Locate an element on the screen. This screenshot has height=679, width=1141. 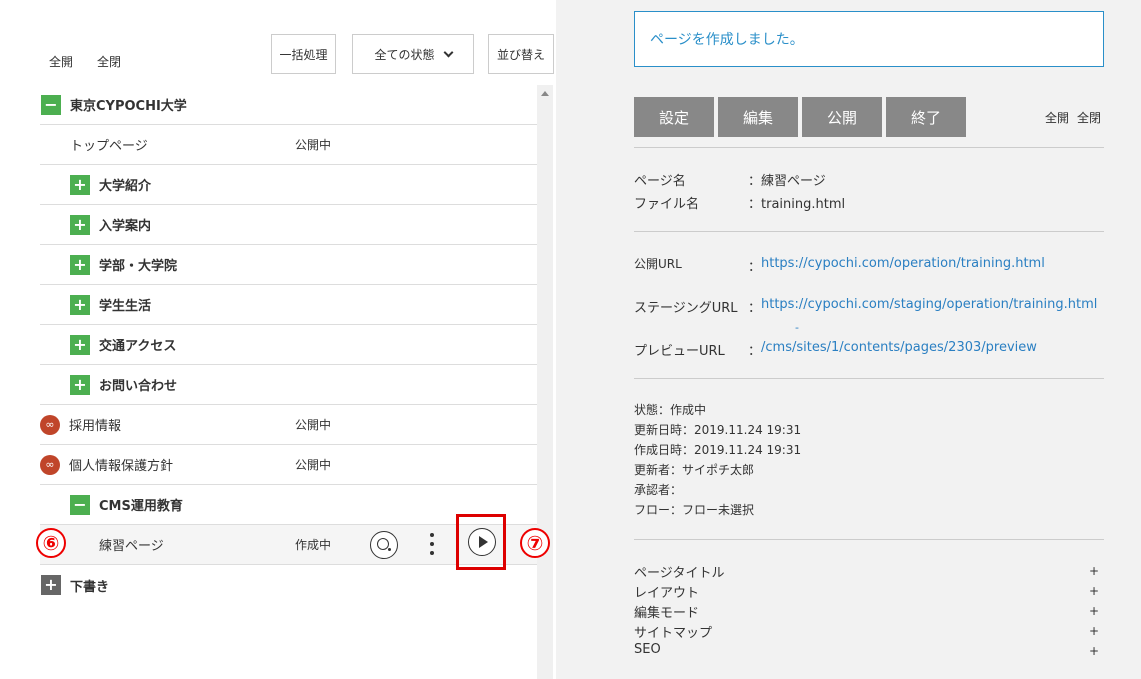
tree-item-label: 学生生活 is located at coordinates (125, 306).